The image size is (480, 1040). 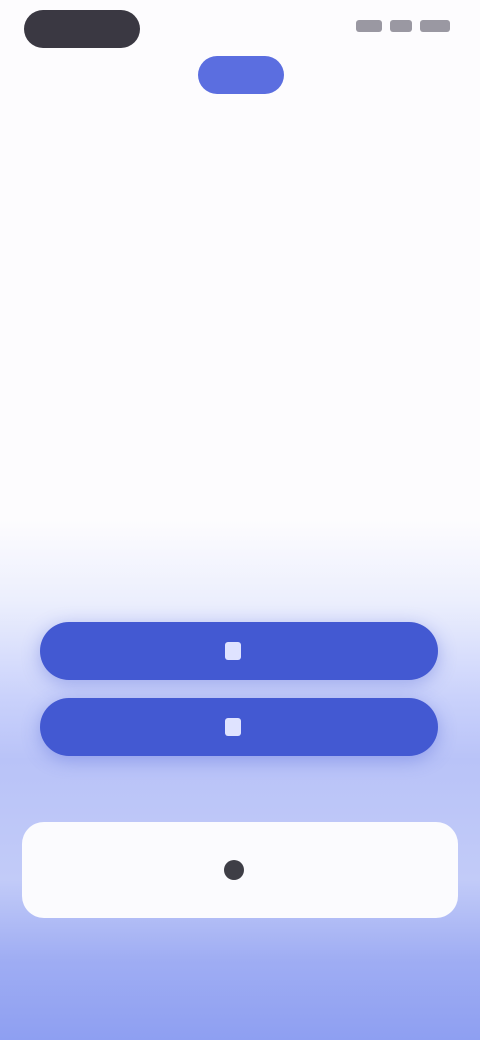 I want to click on hero-section, so click(x=240, y=280).